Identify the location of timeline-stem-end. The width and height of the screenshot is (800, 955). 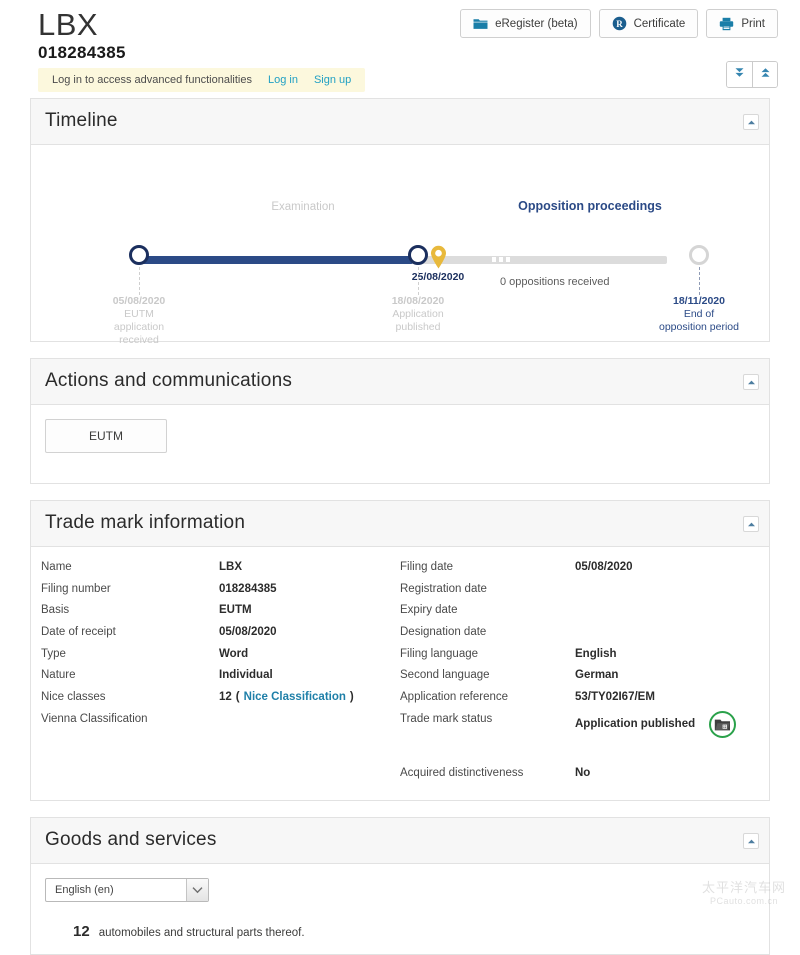
(699, 281).